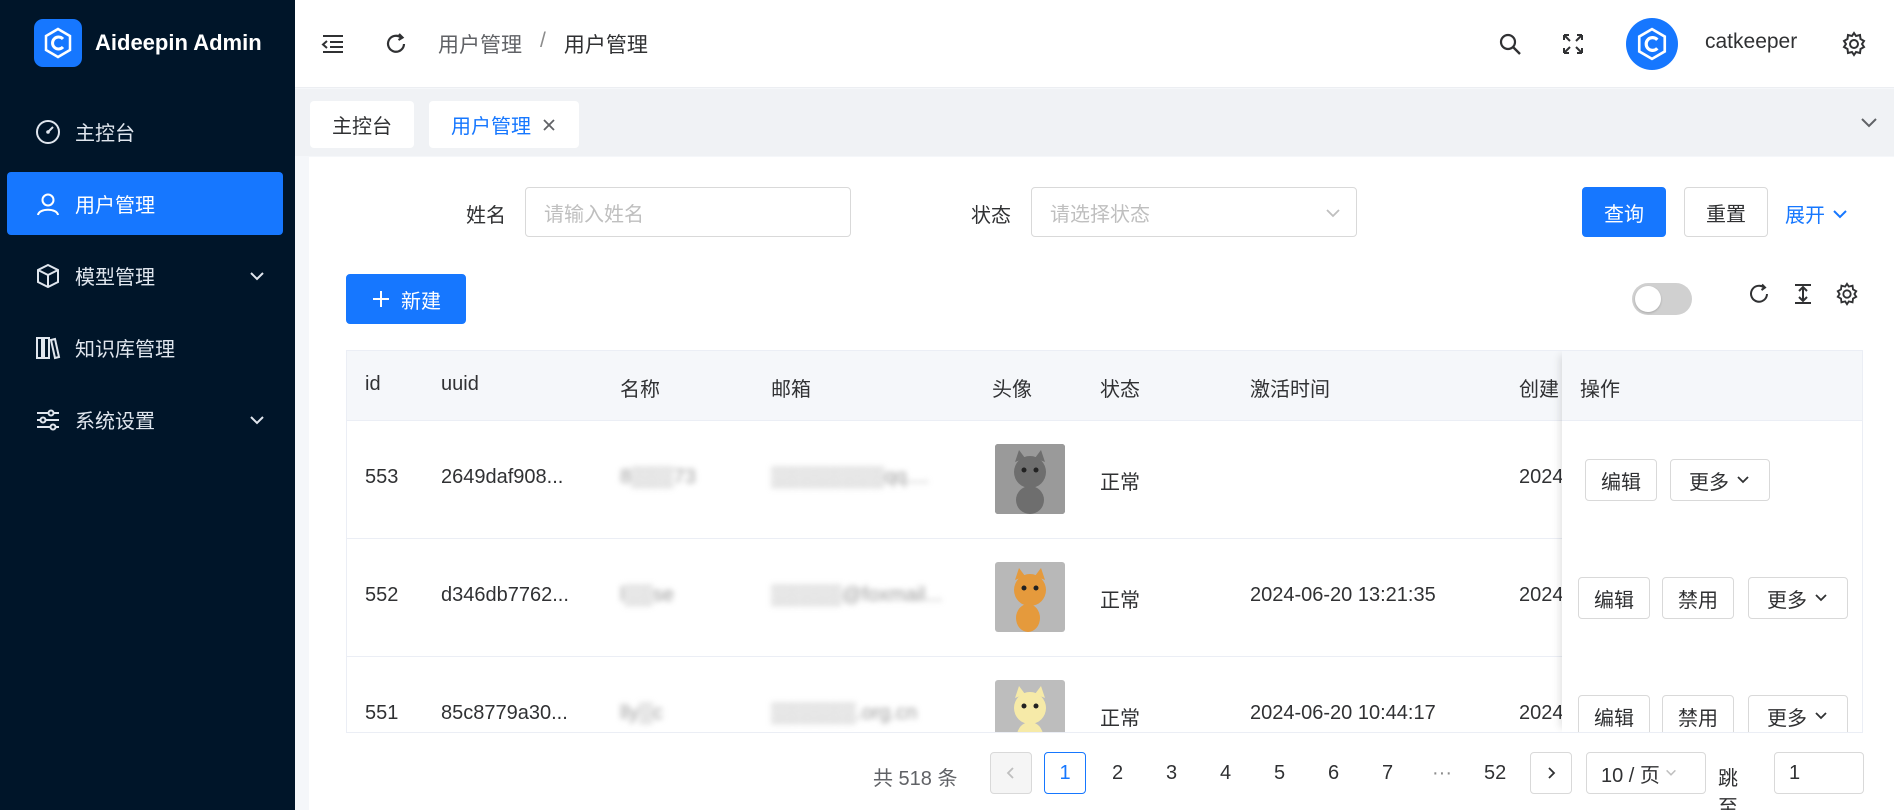 This screenshot has height=810, width=1894. Describe the element at coordinates (915, 779) in the screenshot. I see `pagination-total: 共 518 条` at that location.